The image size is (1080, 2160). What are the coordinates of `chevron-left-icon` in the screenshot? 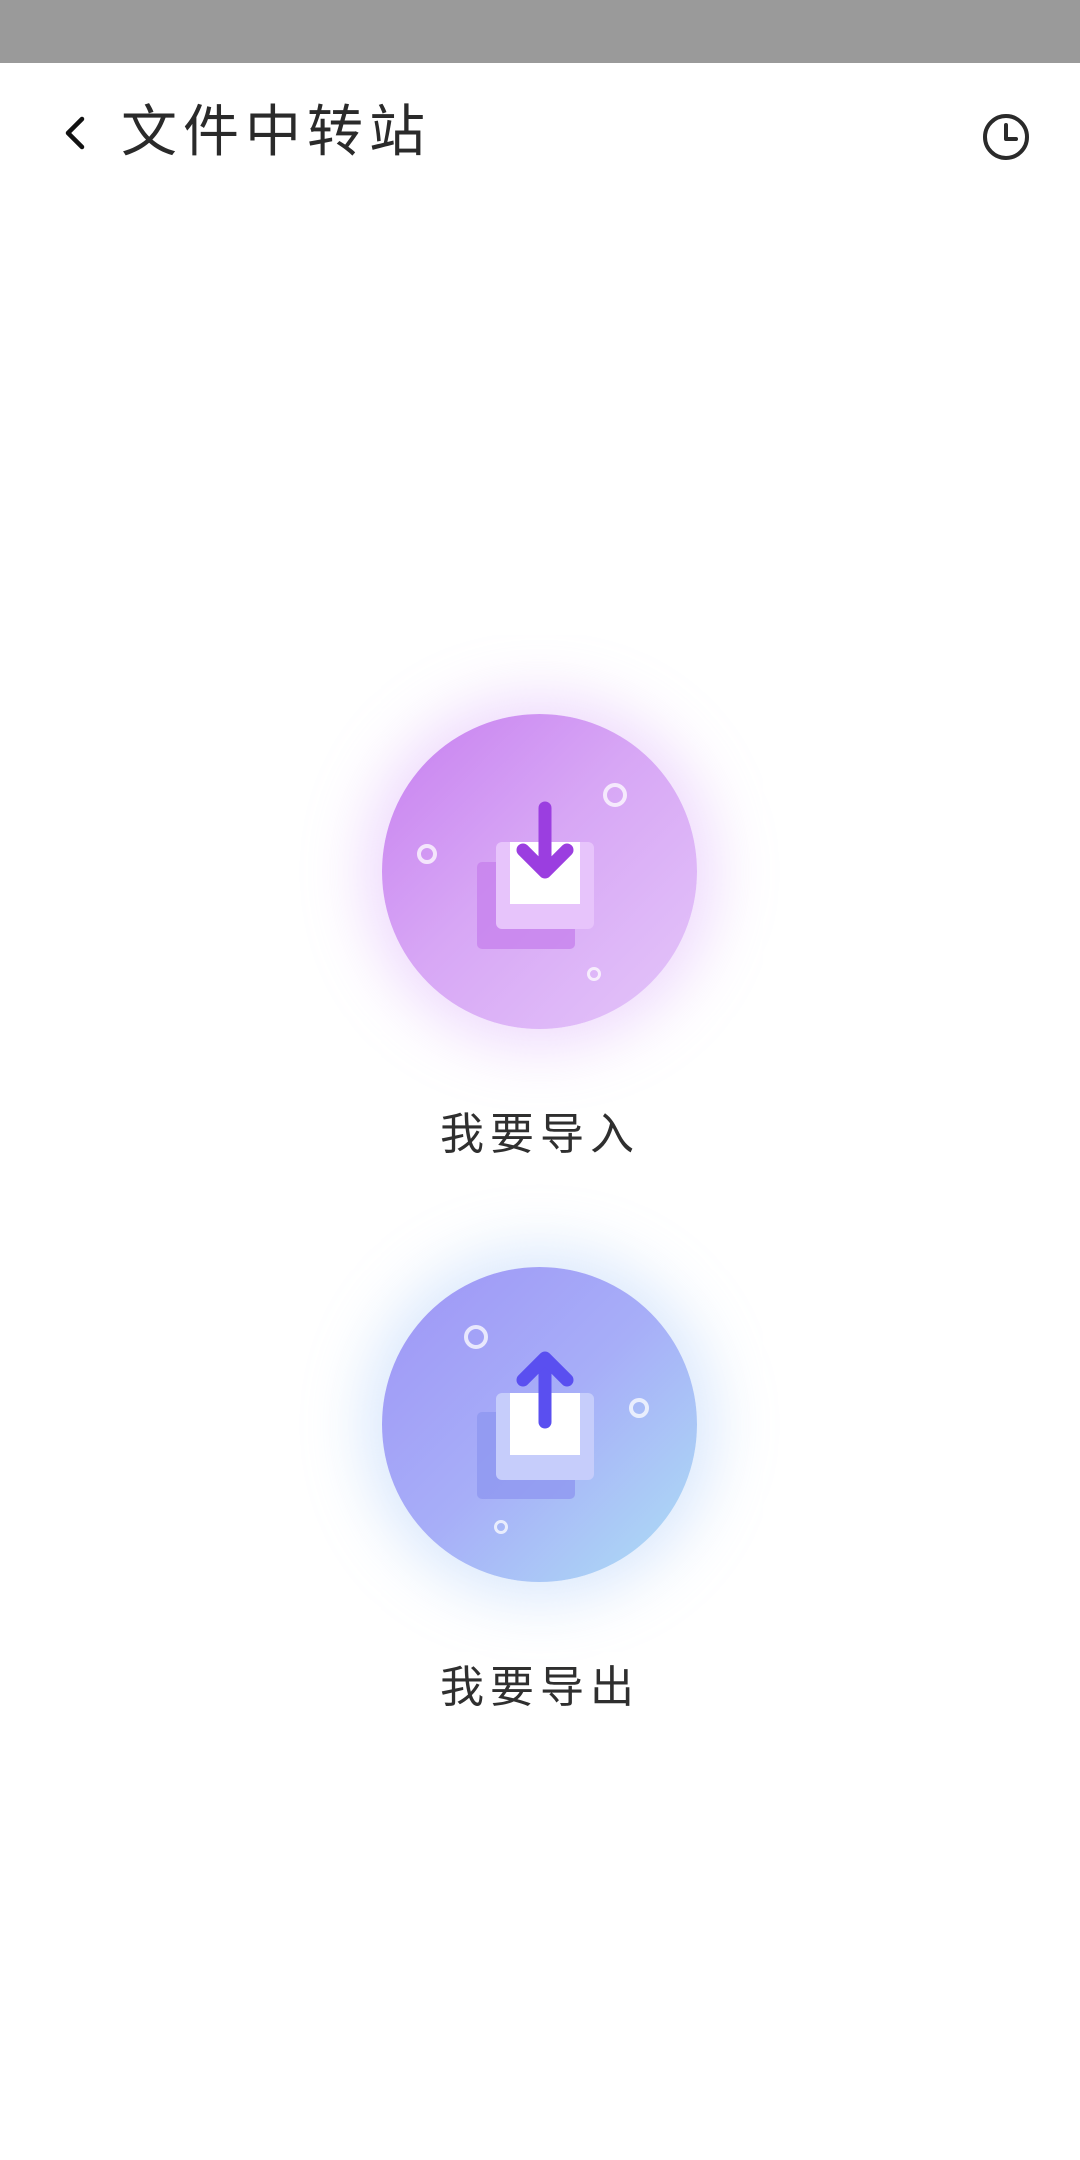 It's located at (75, 133).